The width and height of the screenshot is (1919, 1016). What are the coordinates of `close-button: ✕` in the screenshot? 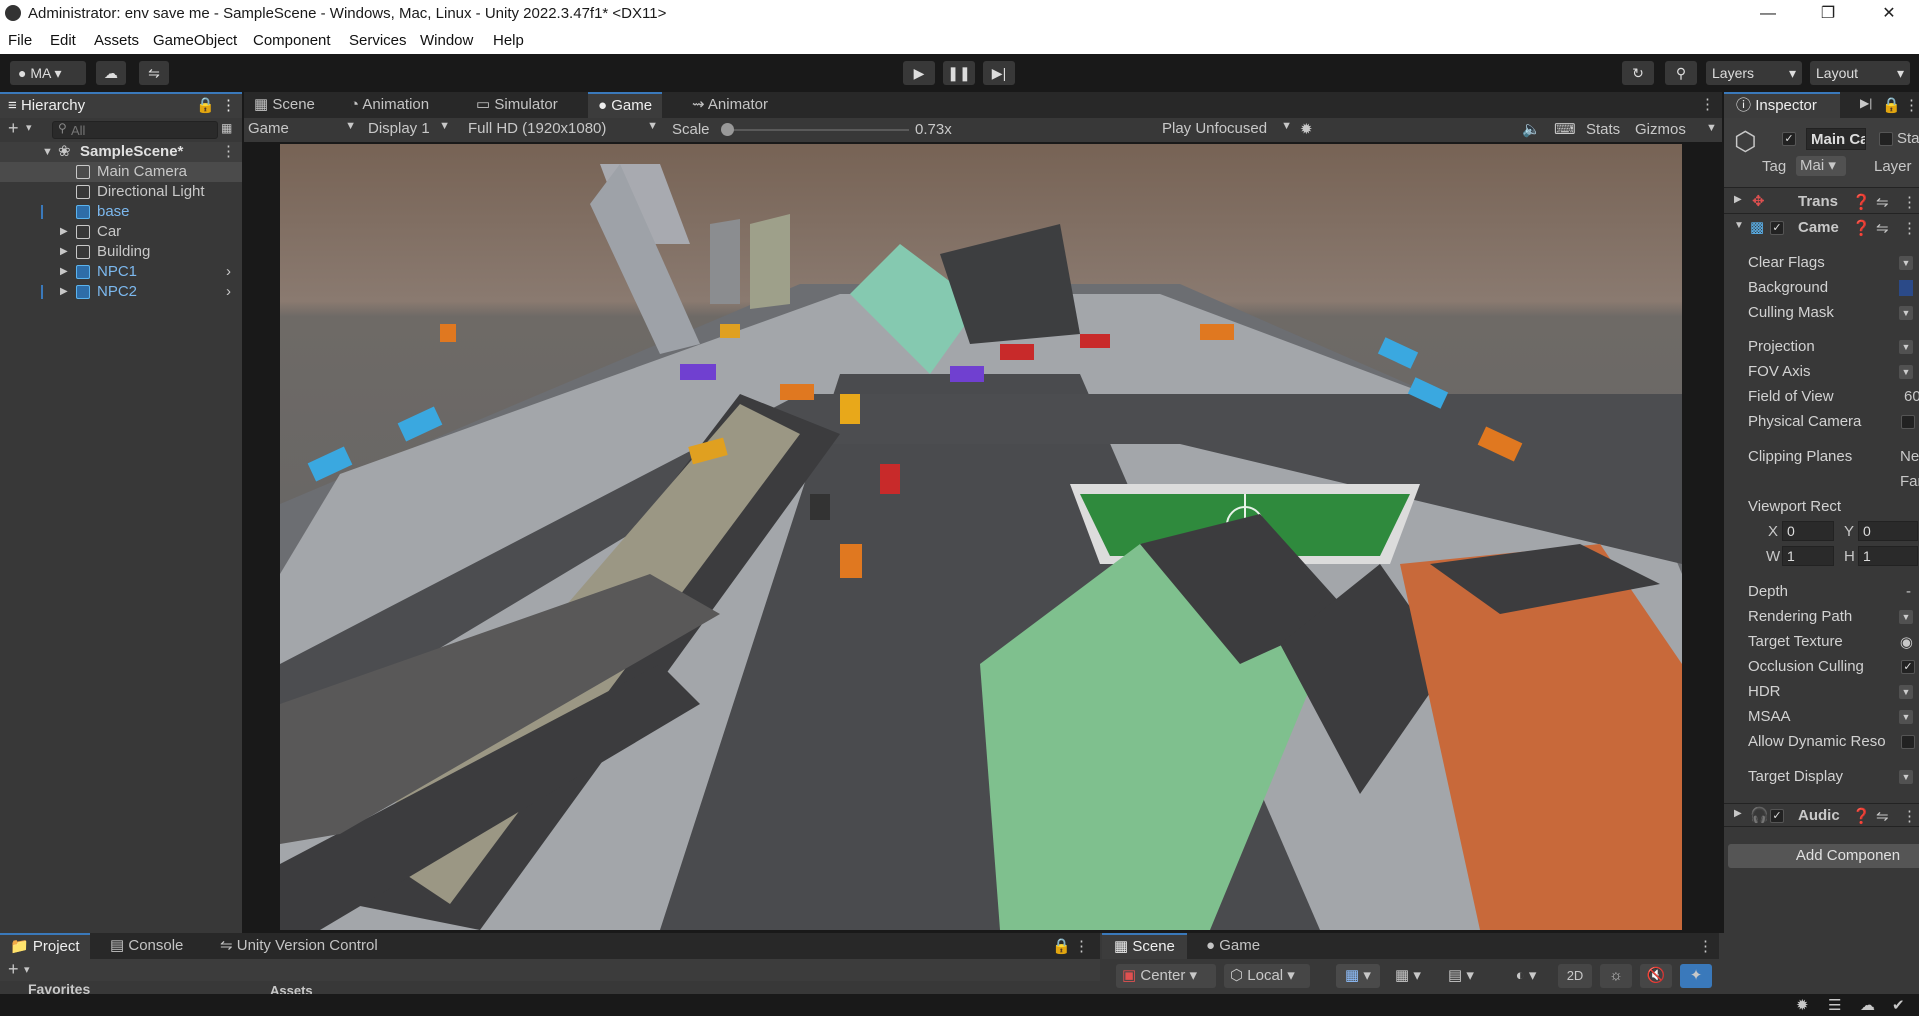 It's located at (1889, 14).